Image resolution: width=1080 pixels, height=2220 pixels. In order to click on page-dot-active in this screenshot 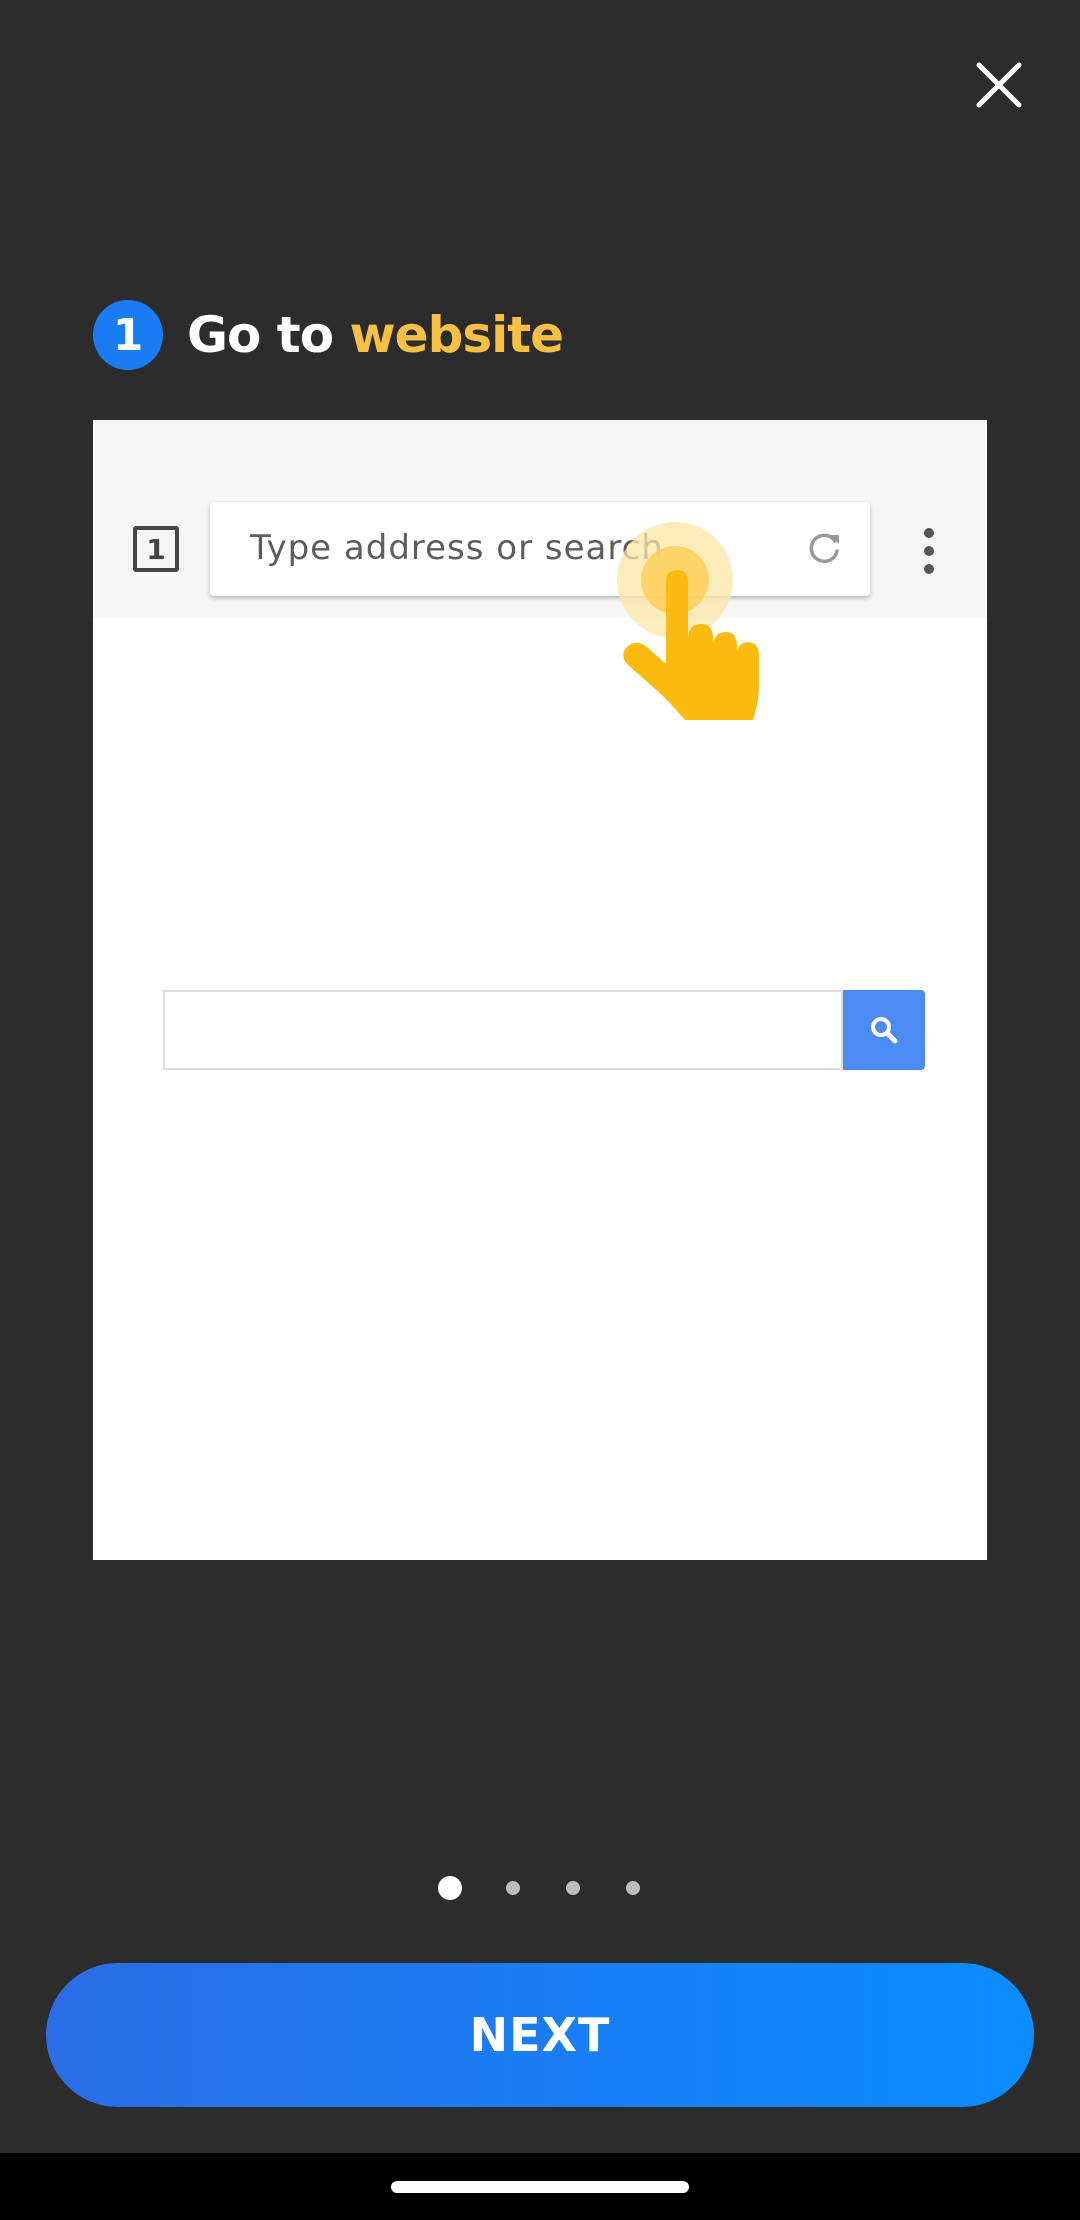, I will do `click(450, 1888)`.